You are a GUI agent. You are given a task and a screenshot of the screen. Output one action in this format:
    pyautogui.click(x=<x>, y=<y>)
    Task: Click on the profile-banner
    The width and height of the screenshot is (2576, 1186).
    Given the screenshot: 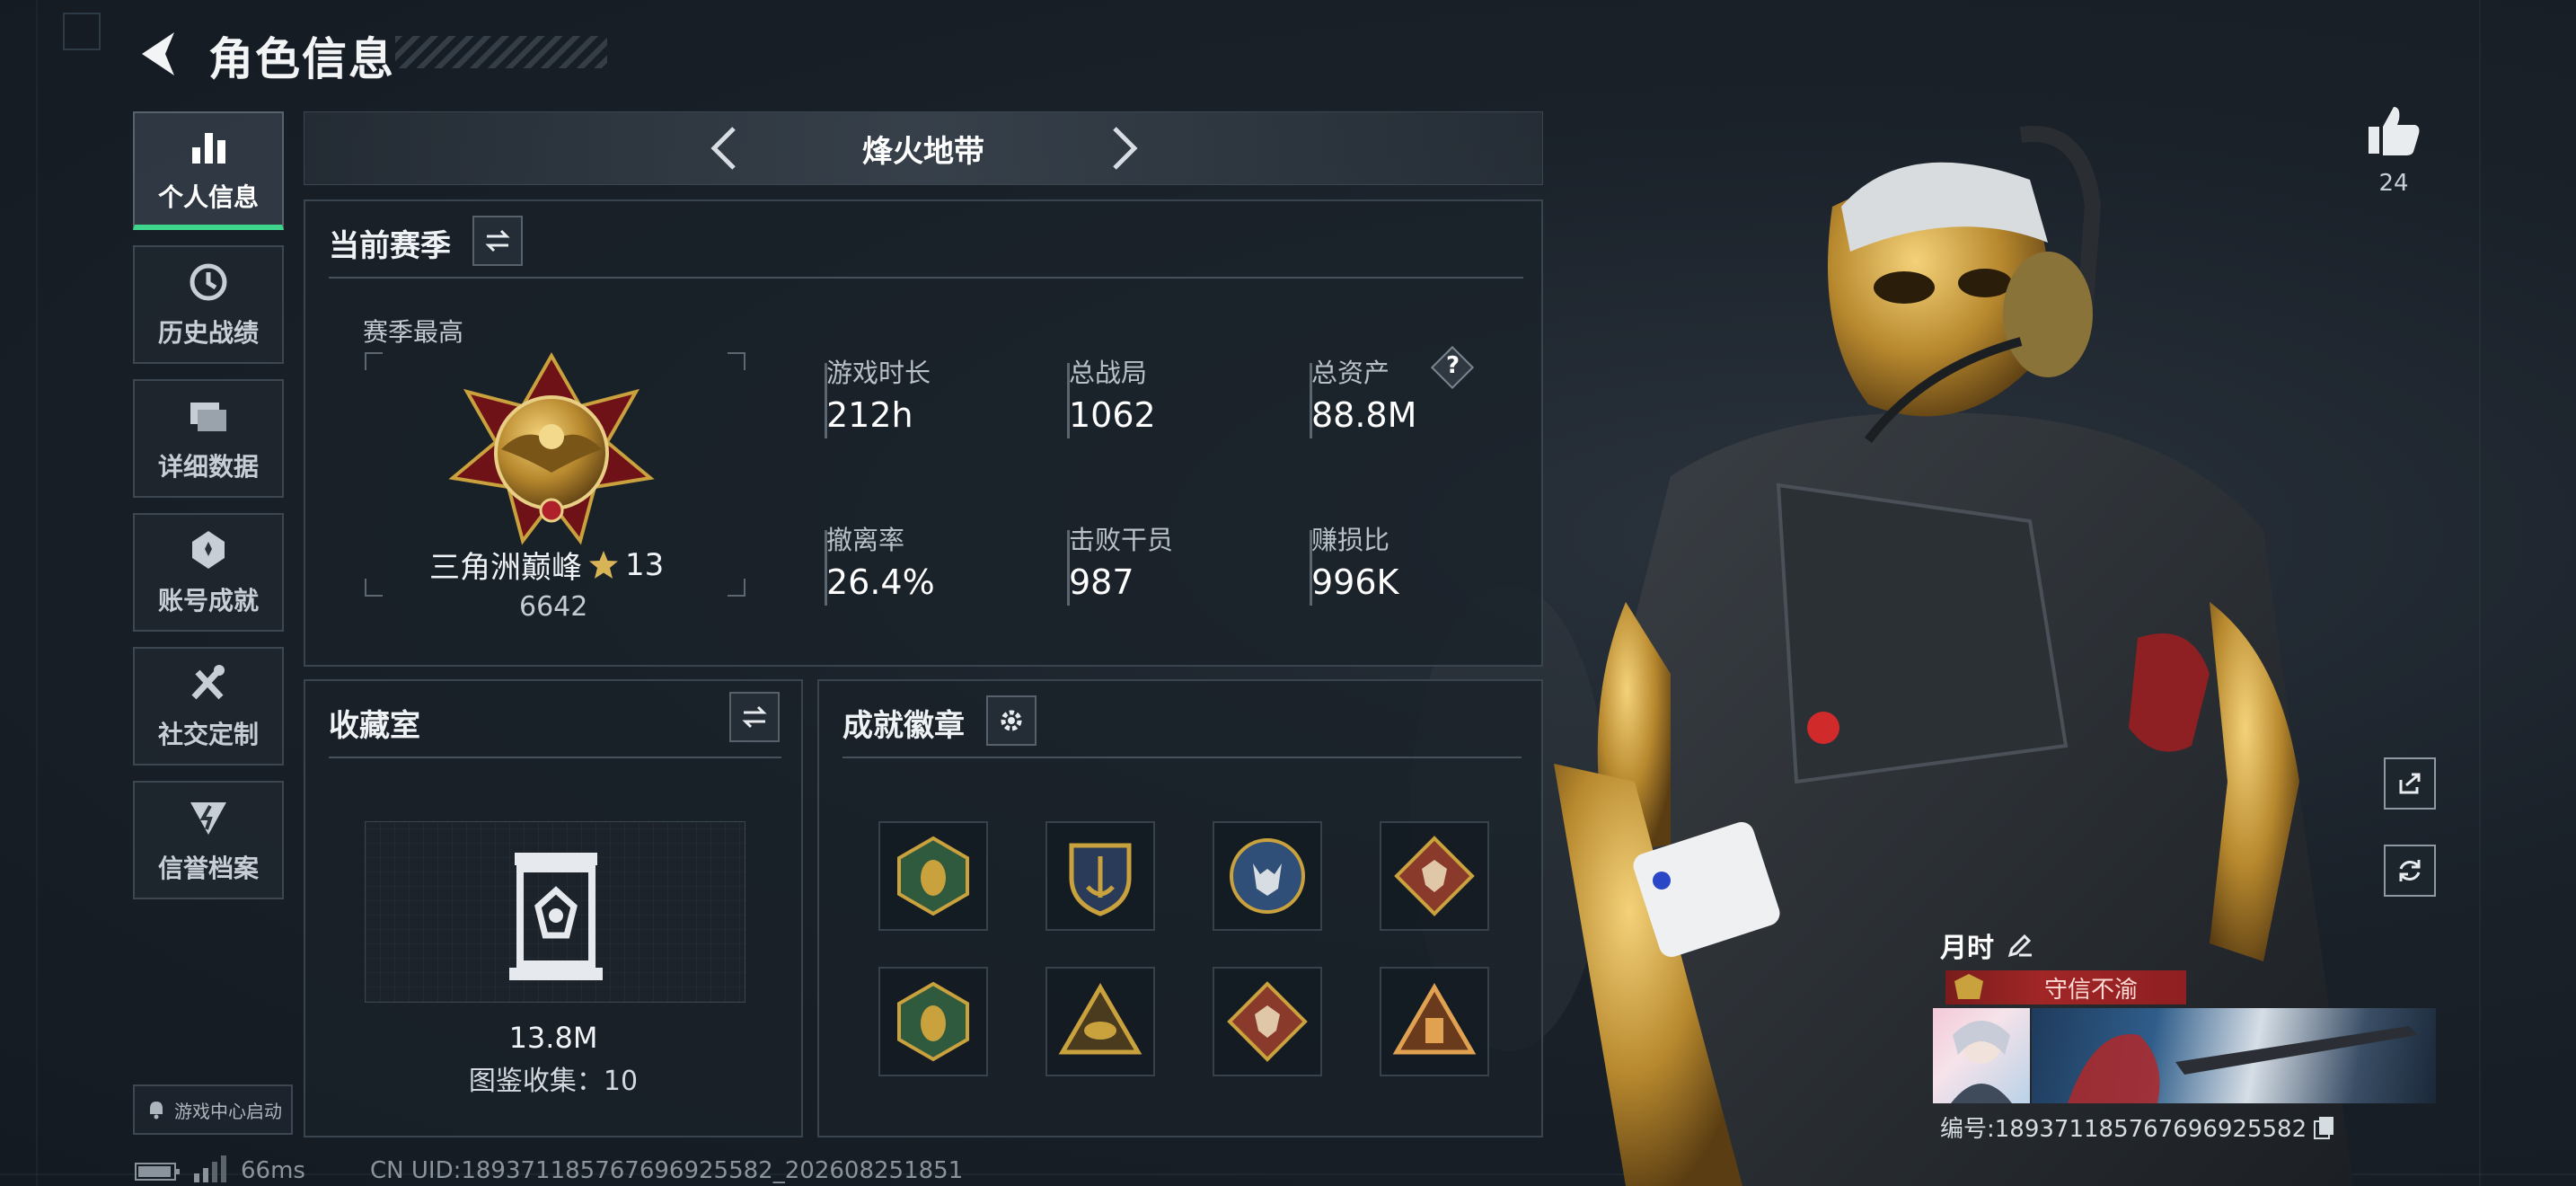 What is the action you would take?
    pyautogui.click(x=2234, y=1055)
    